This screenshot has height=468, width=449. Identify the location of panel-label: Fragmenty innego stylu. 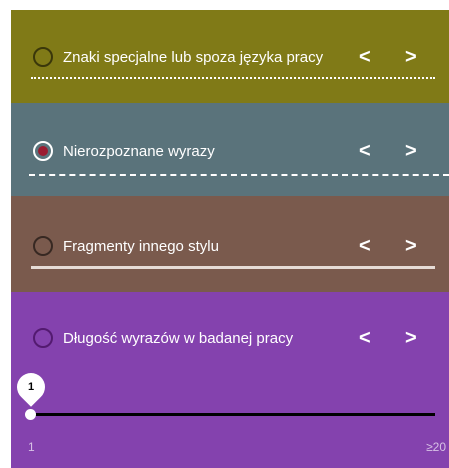
(141, 246).